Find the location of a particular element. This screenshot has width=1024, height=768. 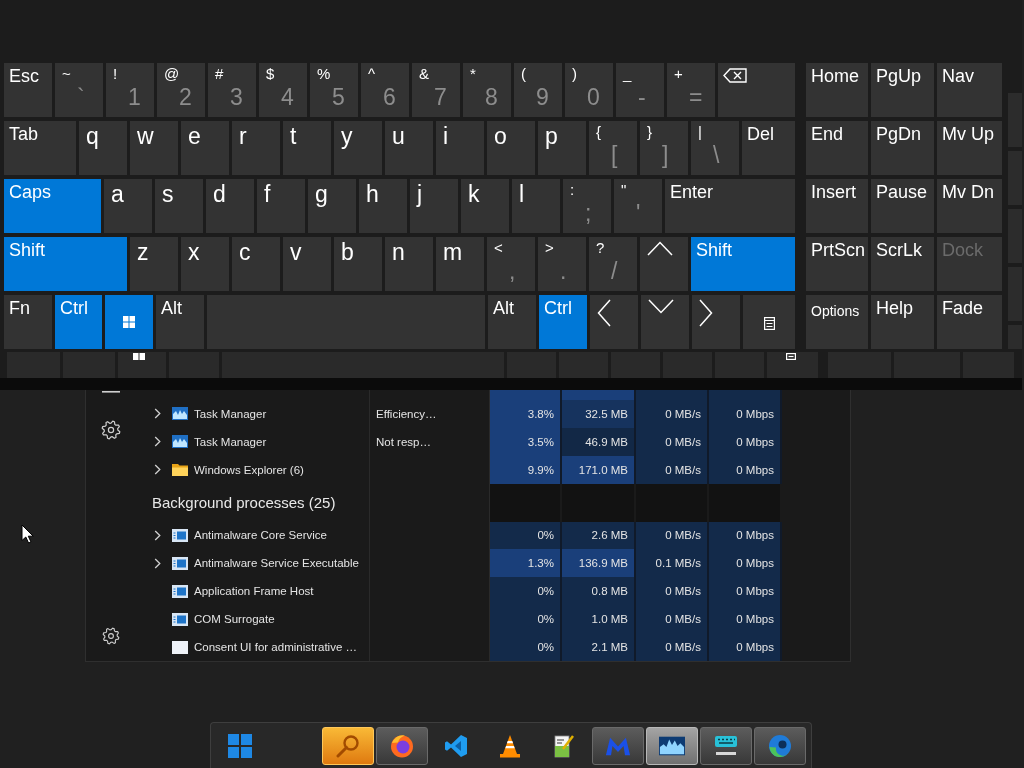

keyboard-key: Nav is located at coordinates (969, 90).